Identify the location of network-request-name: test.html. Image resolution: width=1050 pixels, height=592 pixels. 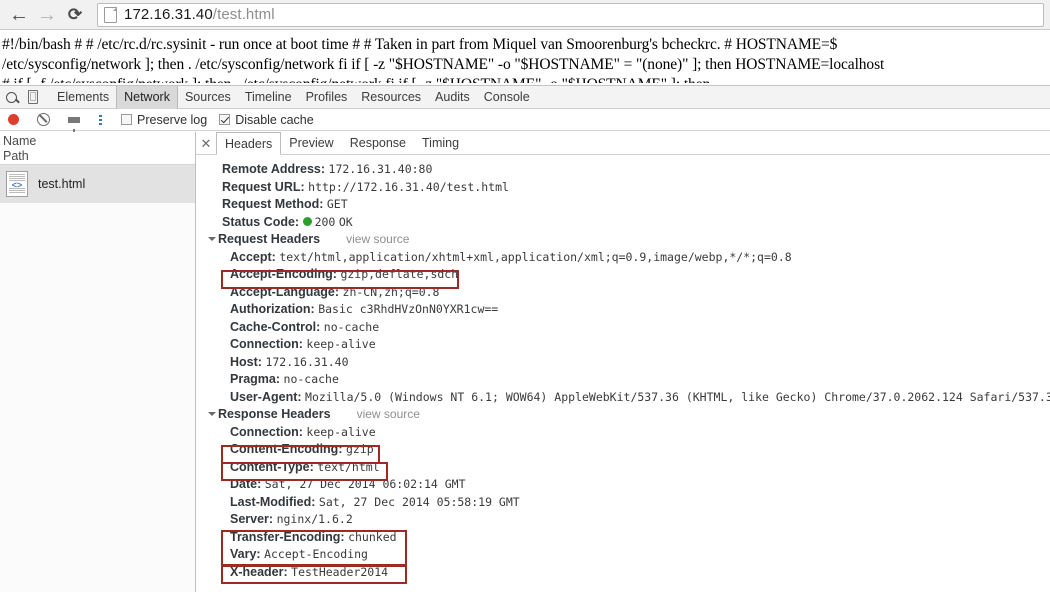
(62, 184).